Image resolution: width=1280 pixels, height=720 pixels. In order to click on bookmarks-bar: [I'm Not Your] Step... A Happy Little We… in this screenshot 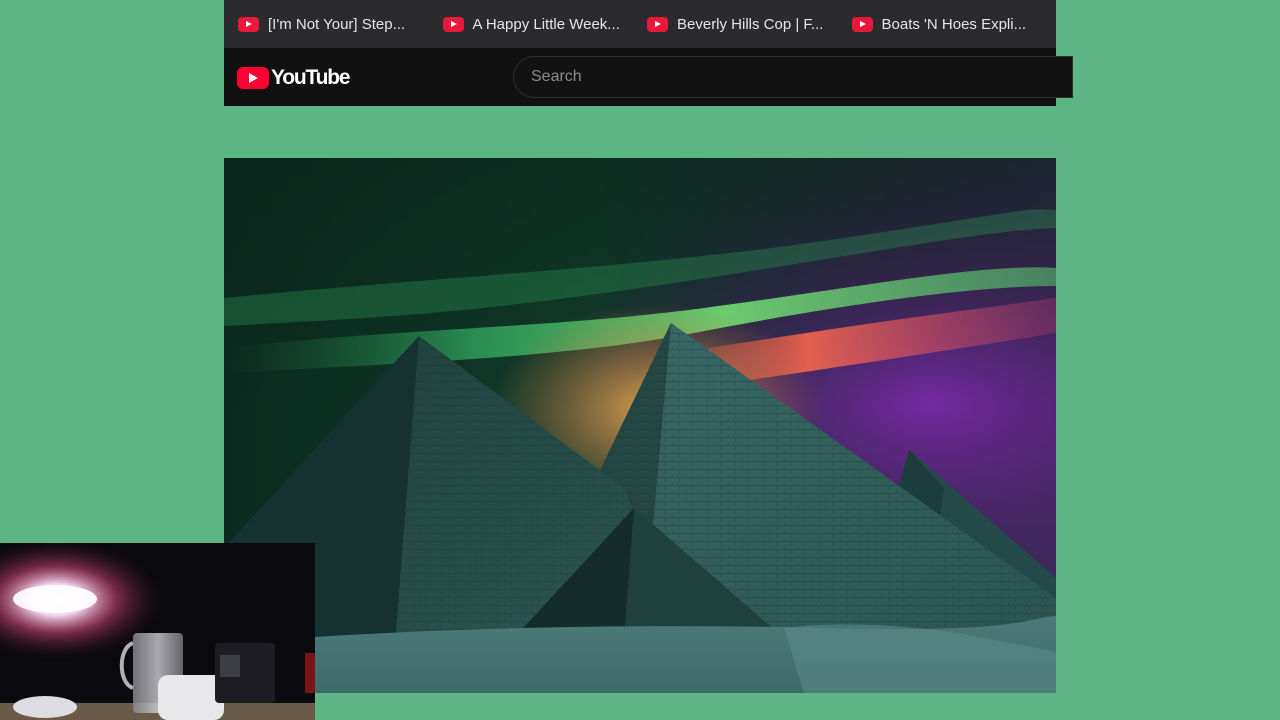, I will do `click(640, 24)`.